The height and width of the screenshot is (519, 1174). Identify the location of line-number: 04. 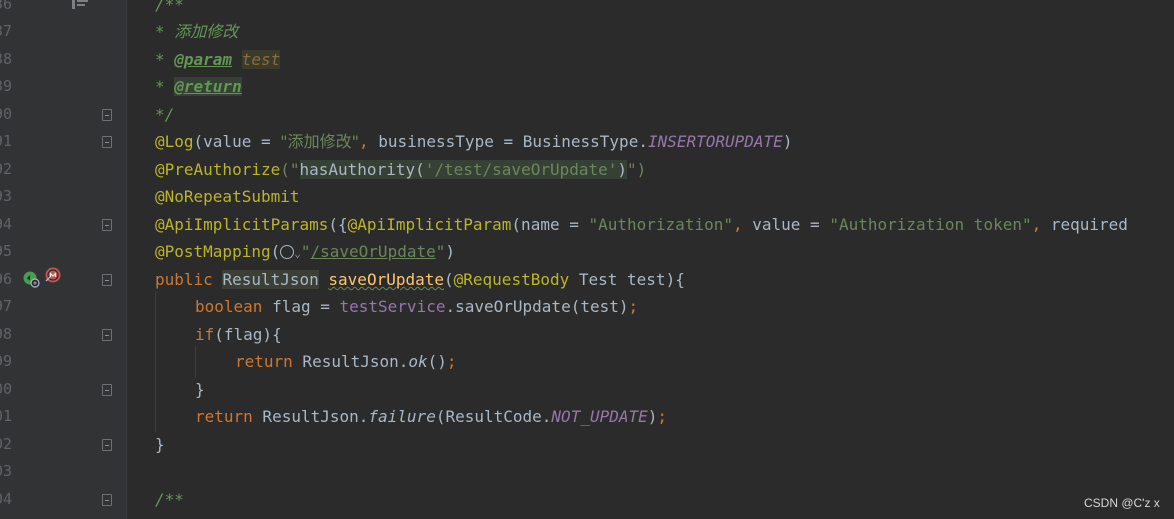
(6, 499).